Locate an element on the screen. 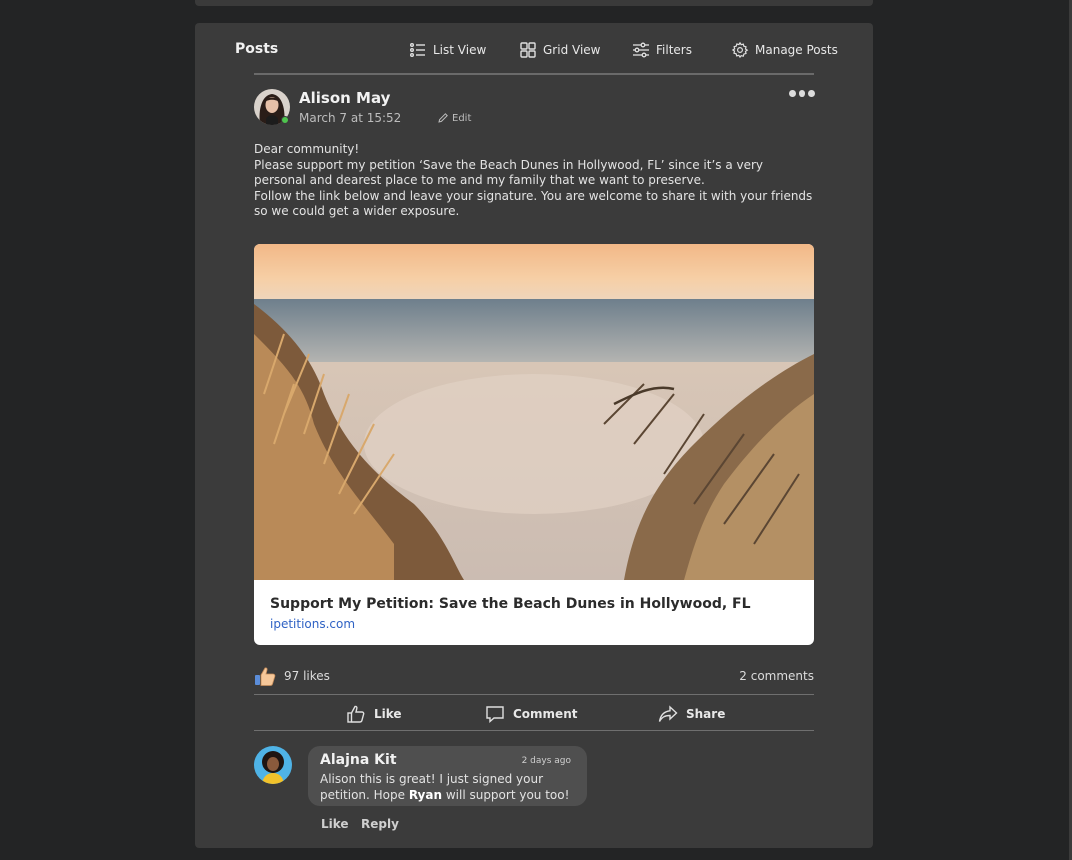  filters-button: Filters is located at coordinates (662, 50).